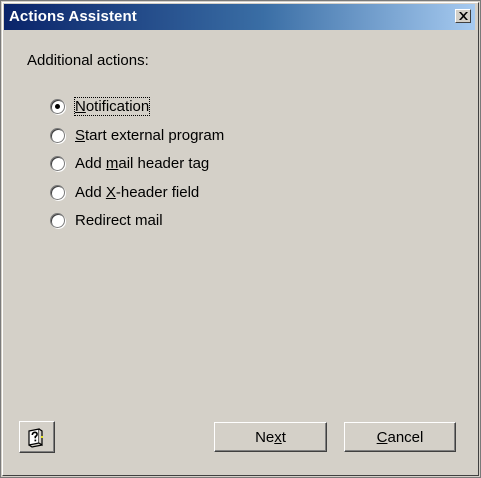 The image size is (481, 478). I want to click on cancel-button: Cancel, so click(400, 437).